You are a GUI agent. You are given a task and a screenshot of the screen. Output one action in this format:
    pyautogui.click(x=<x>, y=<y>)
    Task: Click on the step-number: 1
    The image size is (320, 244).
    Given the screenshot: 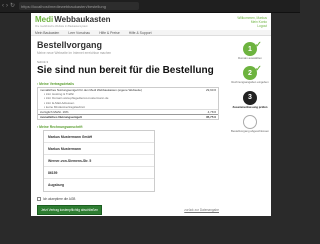 What is the action you would take?
    pyautogui.click(x=250, y=49)
    